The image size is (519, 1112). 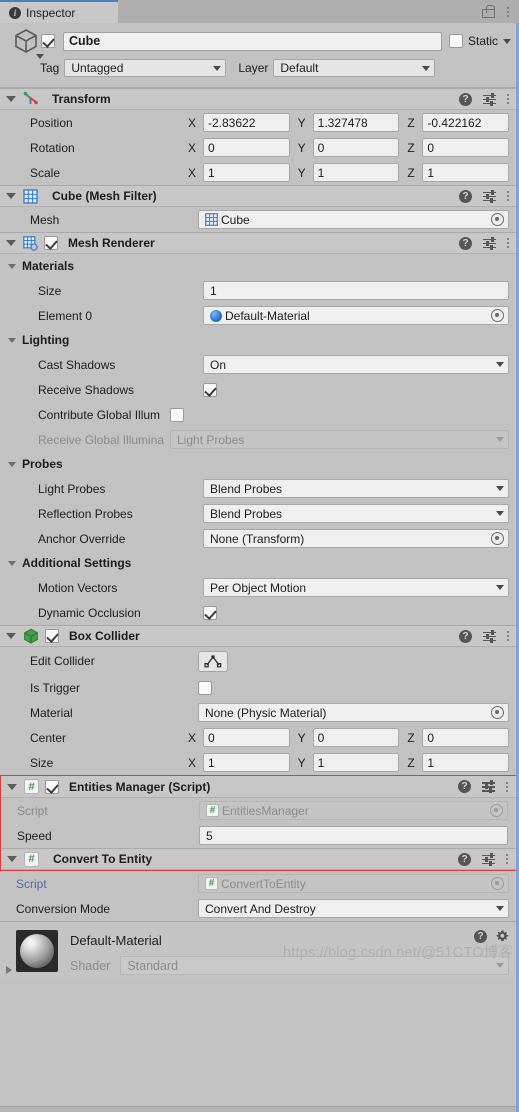 I want to click on layer-dropdown: Default, so click(x=354, y=68).